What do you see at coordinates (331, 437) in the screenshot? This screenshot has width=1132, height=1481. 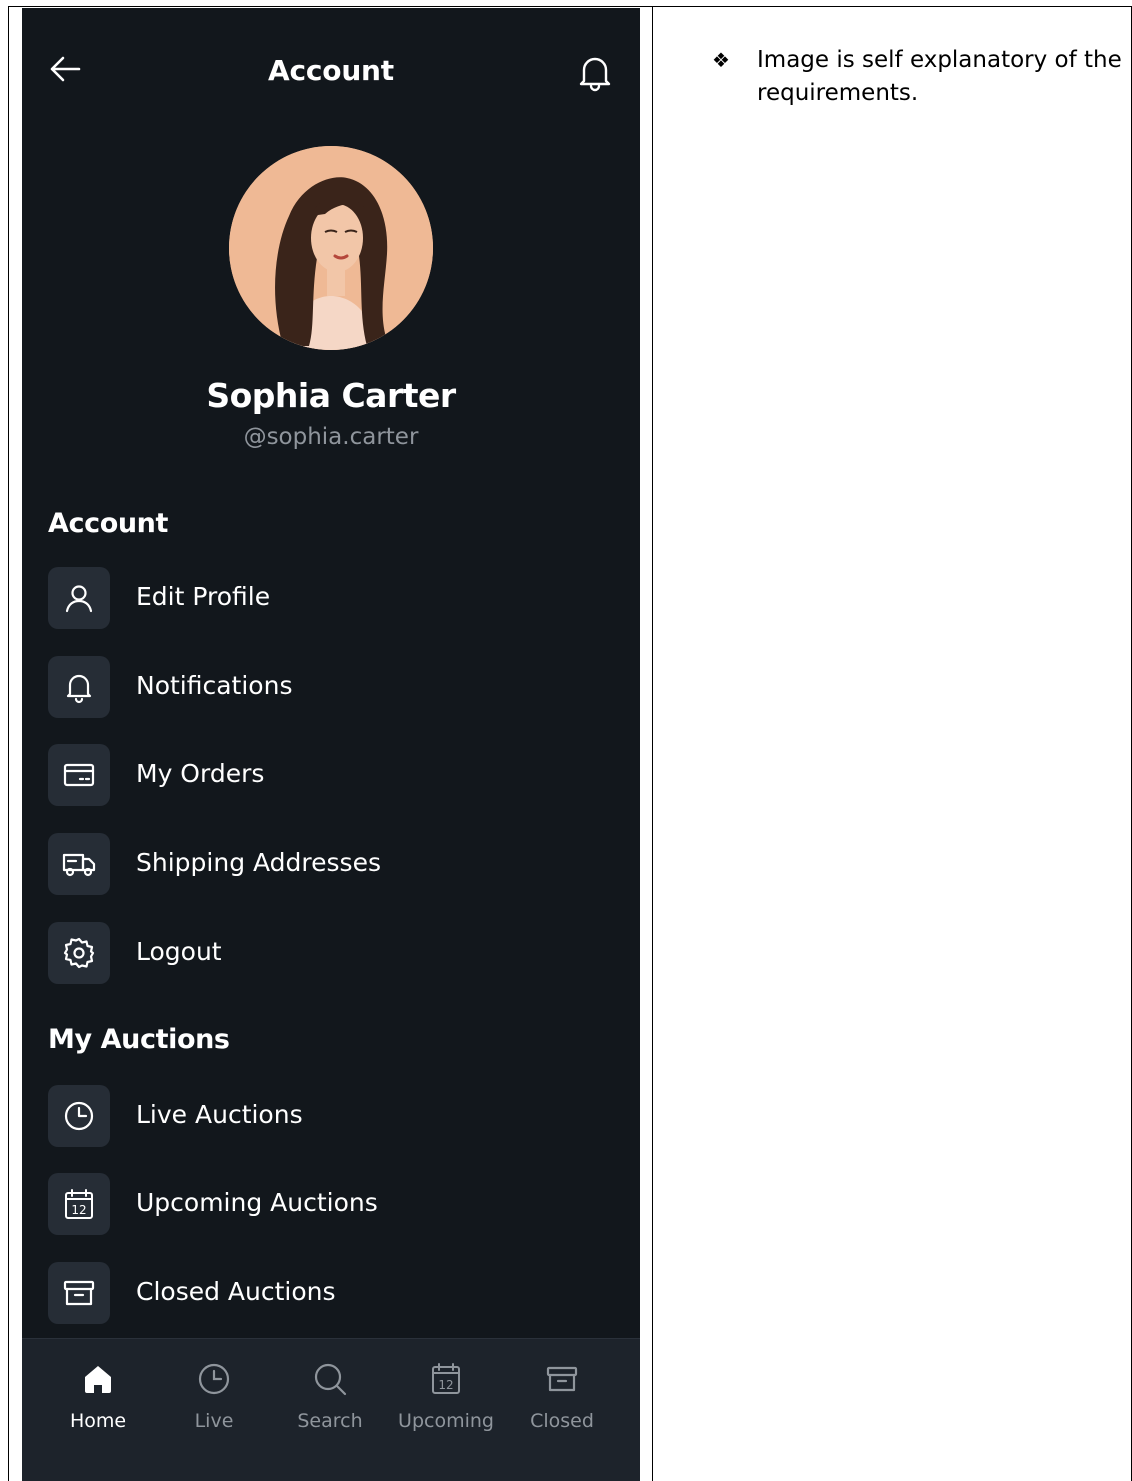 I see `profile-handle: @sophia.carter` at bounding box center [331, 437].